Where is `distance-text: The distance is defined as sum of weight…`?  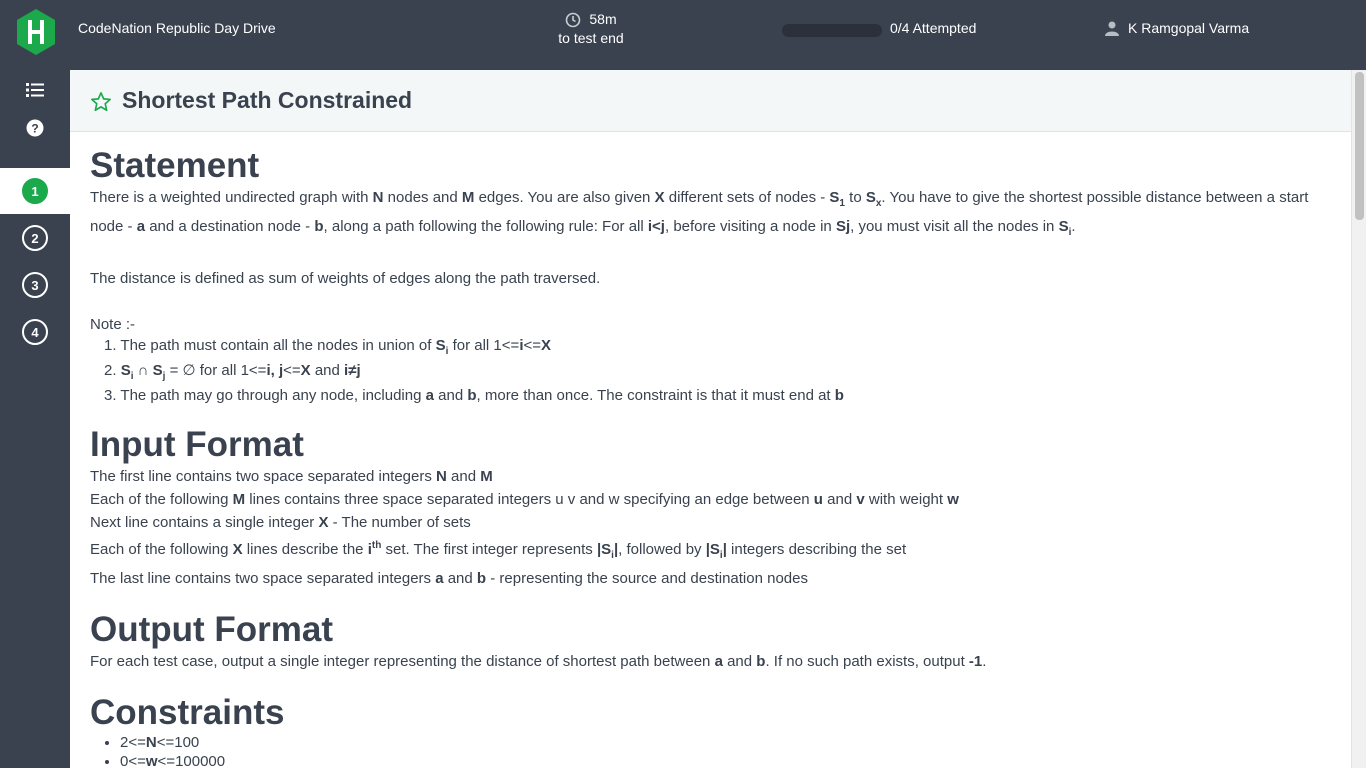
distance-text: The distance is defined as sum of weight… is located at coordinates (345, 278).